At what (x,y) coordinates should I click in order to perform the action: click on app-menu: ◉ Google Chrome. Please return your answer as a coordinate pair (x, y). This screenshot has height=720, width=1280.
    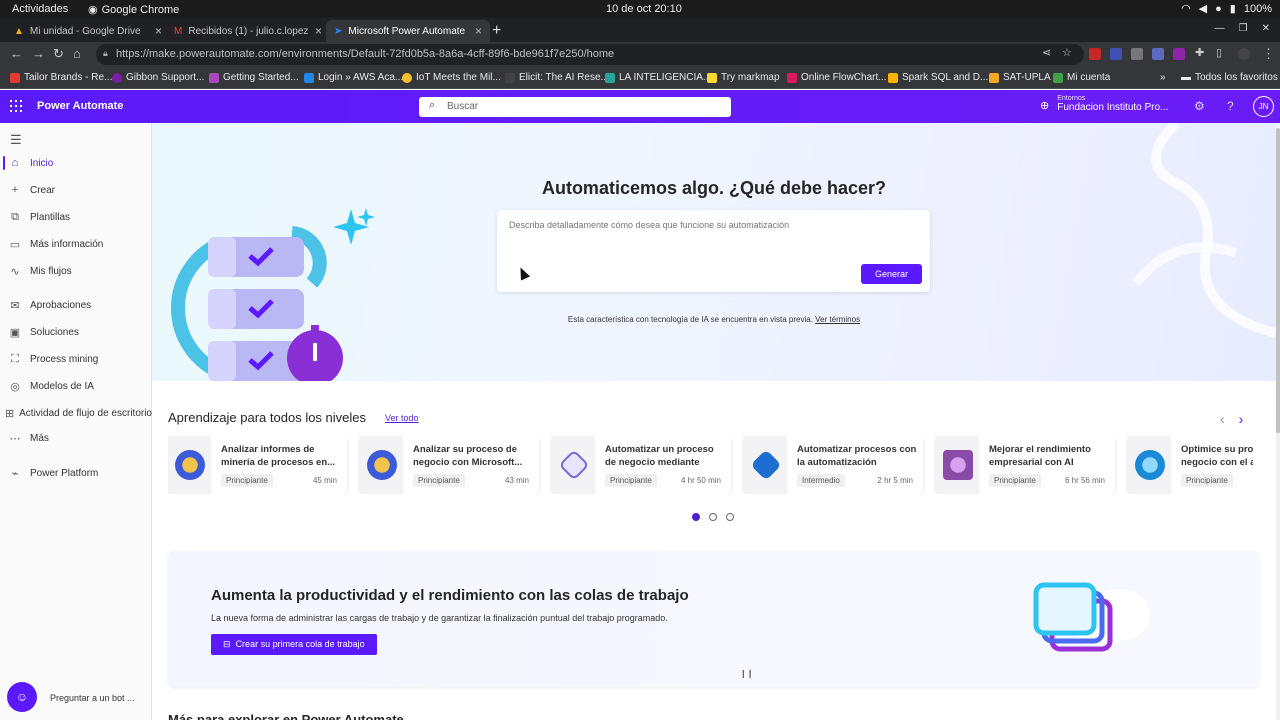
    Looking at the image, I should click on (134, 10).